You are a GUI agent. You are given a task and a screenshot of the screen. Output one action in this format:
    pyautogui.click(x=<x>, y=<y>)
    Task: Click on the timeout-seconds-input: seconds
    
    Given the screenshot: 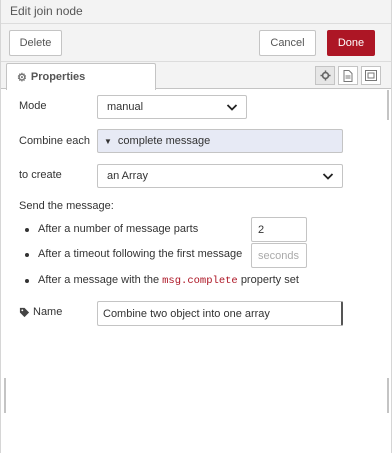 What is the action you would take?
    pyautogui.click(x=279, y=255)
    